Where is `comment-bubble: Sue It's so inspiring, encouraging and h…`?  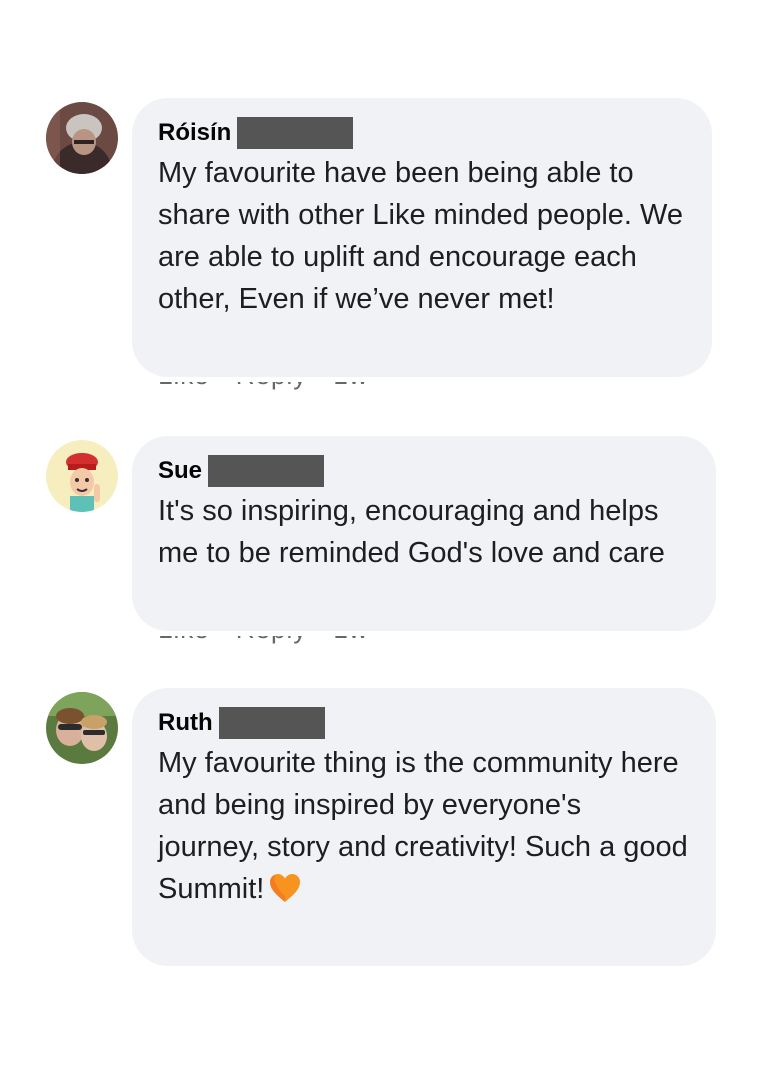
comment-bubble: Sue It's so inspiring, encouraging and h… is located at coordinates (424, 533).